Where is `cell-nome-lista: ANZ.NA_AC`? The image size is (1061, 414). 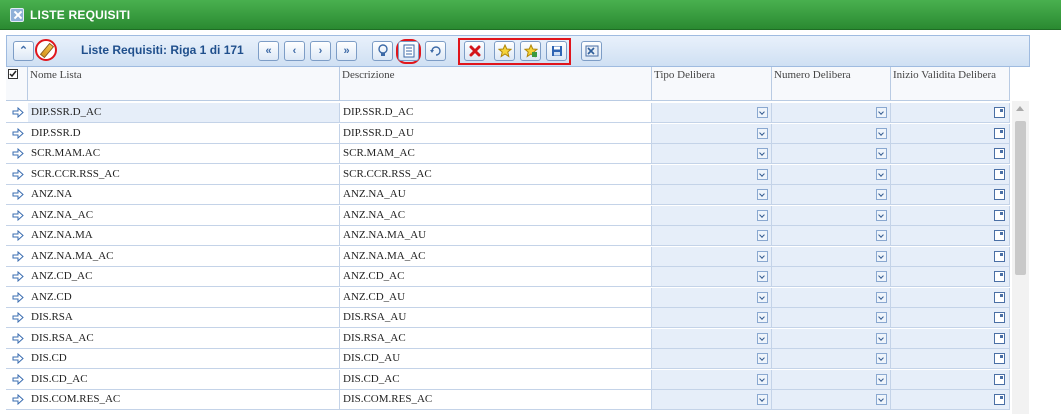 cell-nome-lista: ANZ.NA_AC is located at coordinates (184, 215).